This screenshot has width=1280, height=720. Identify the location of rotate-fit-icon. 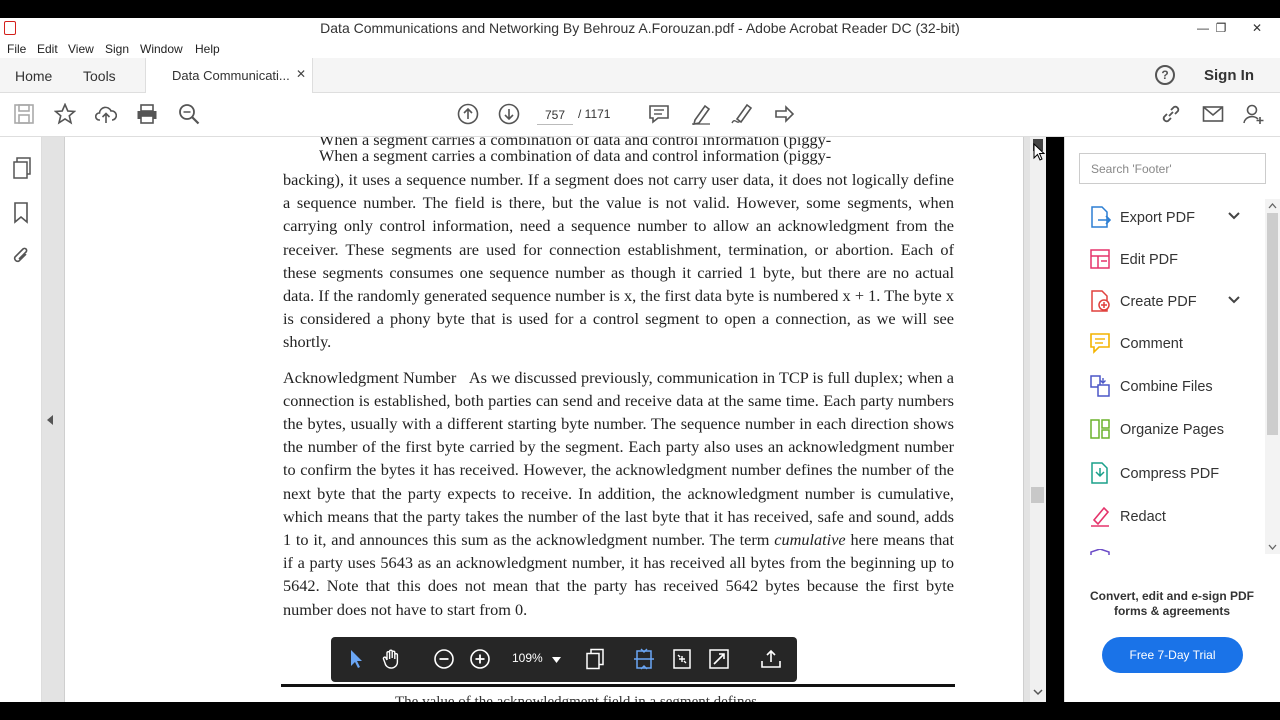
(682, 659).